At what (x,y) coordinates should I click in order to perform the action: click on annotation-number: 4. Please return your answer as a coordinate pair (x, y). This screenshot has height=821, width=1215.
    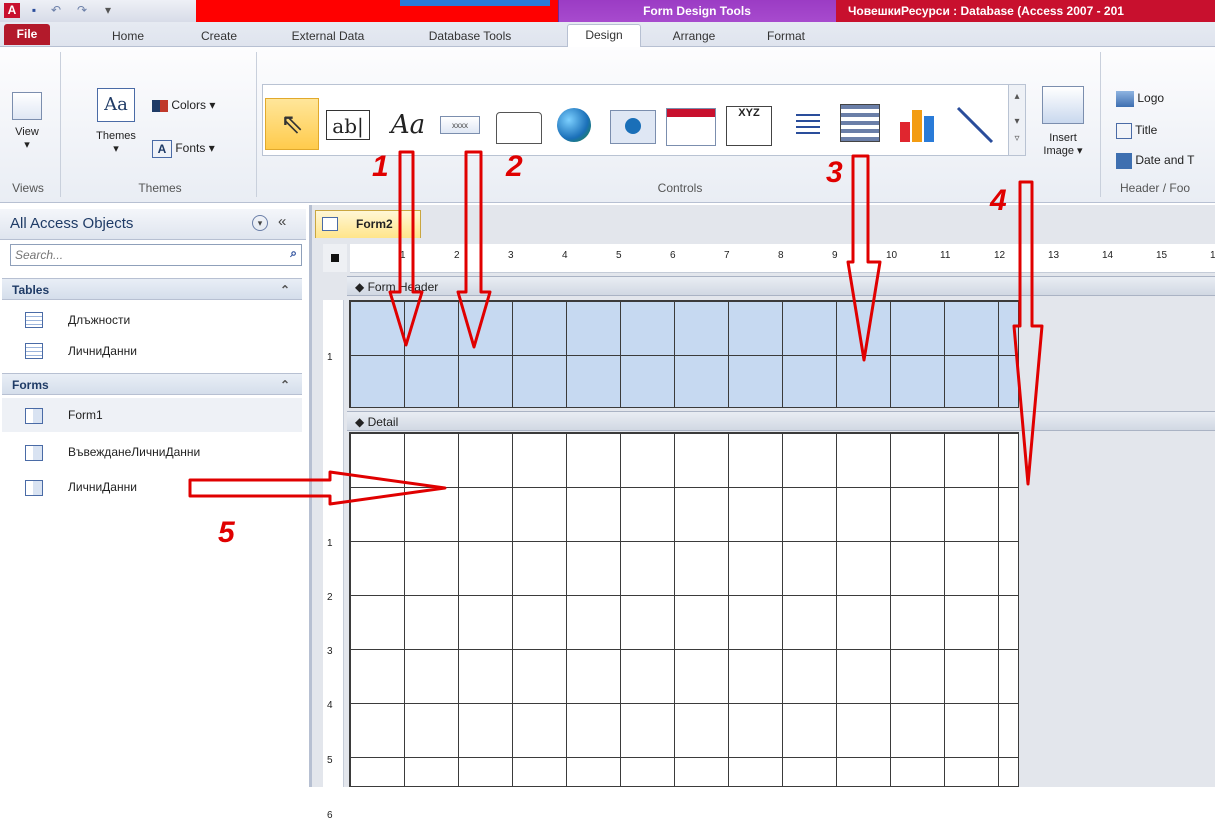
    Looking at the image, I should click on (998, 200).